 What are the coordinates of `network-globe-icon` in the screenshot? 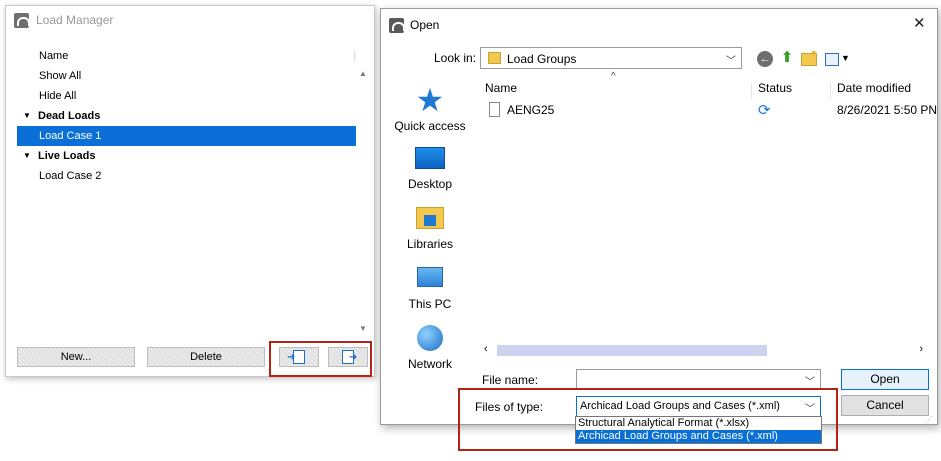 It's located at (430, 338).